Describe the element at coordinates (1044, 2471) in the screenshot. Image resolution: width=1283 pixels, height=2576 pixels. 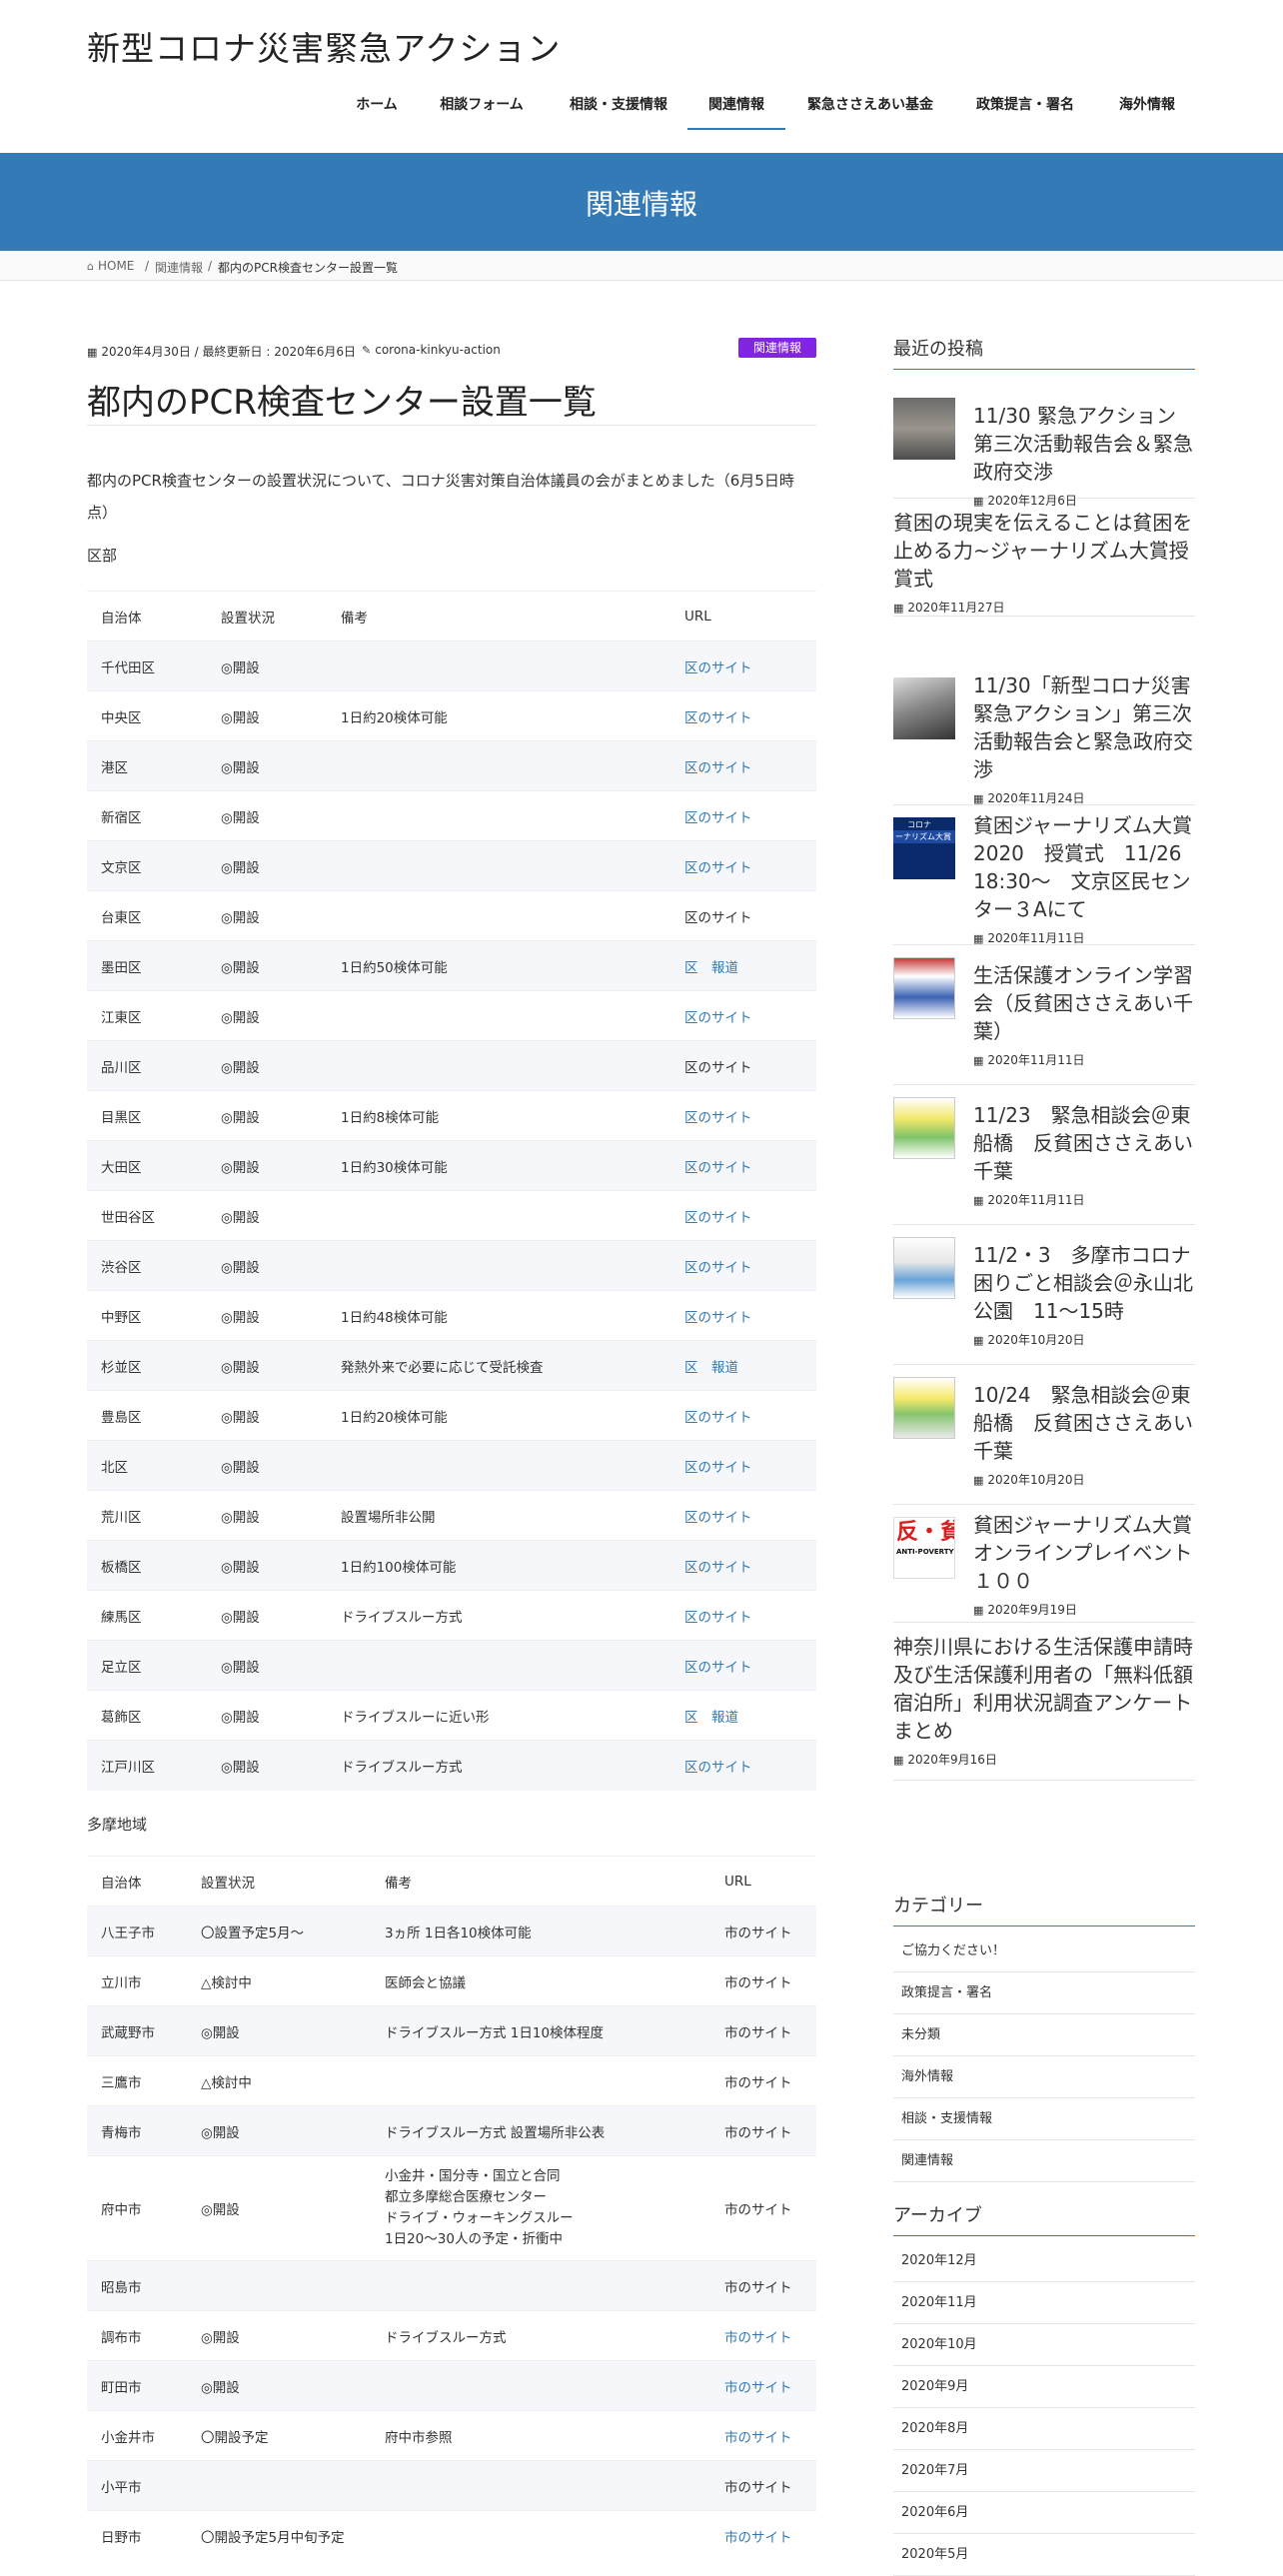
I see `archive-item: 2020年7月` at that location.